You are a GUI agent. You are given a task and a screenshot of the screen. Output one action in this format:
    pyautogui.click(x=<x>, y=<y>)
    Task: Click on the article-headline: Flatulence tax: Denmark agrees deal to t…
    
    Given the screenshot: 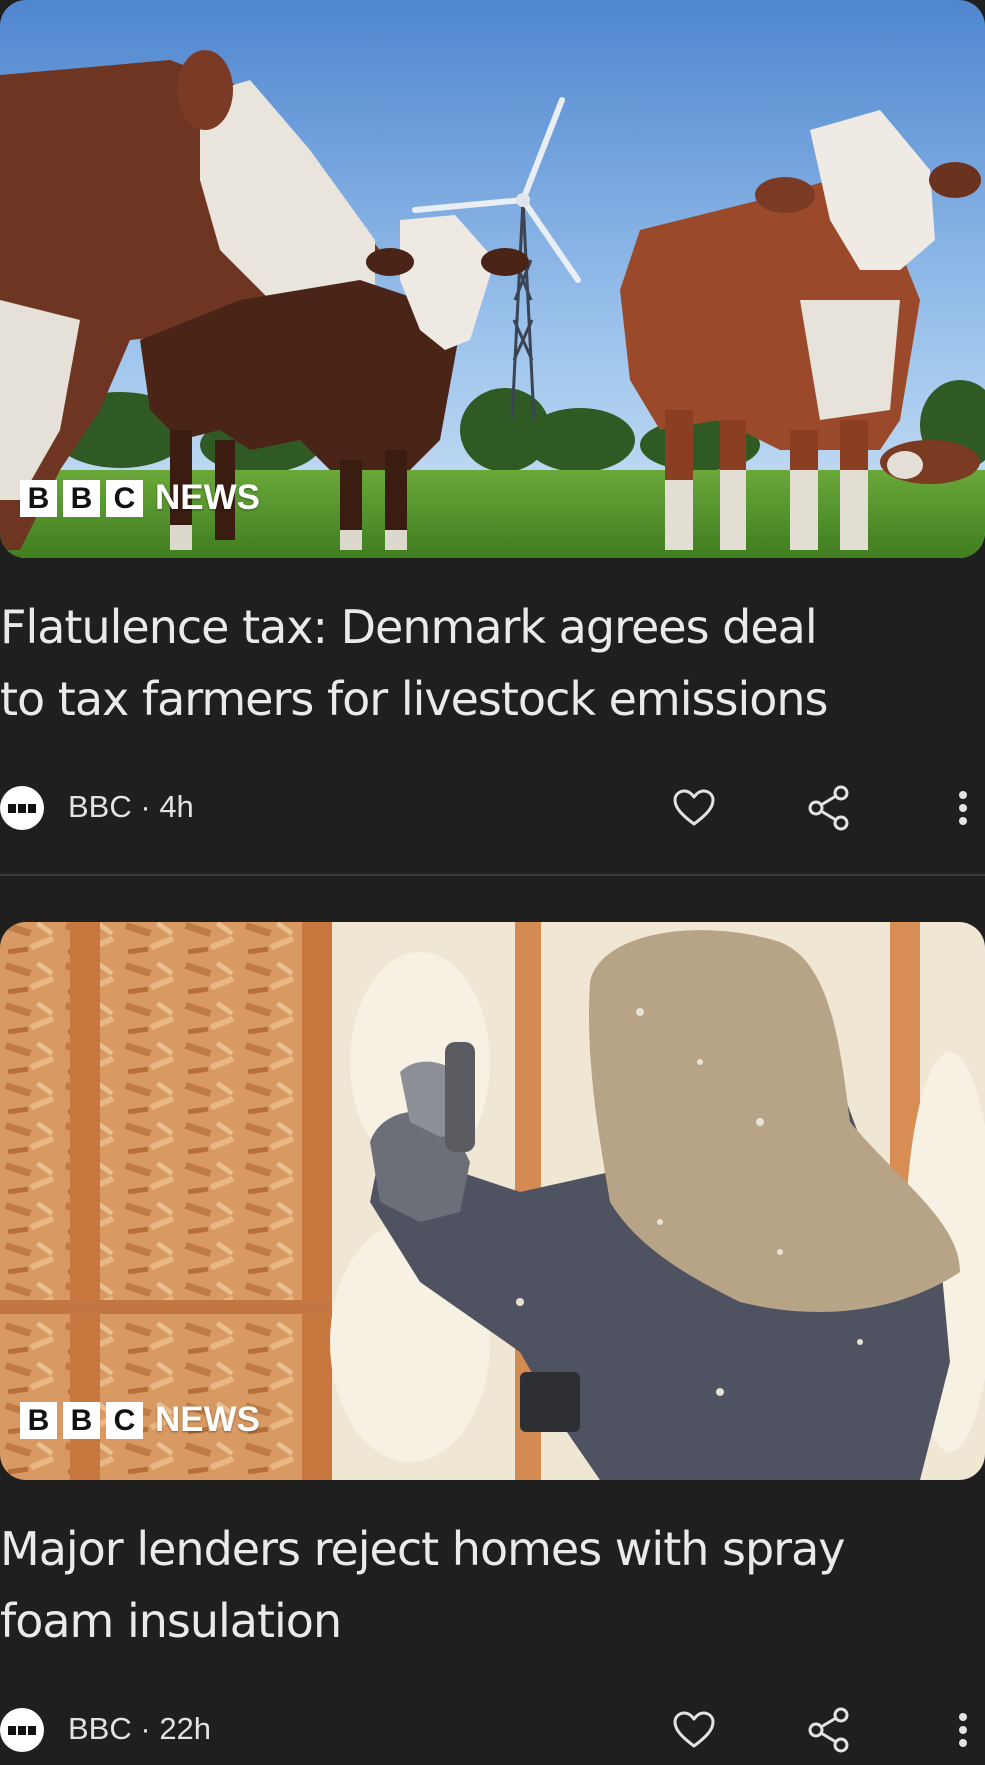 What is the action you would take?
    pyautogui.click(x=492, y=663)
    